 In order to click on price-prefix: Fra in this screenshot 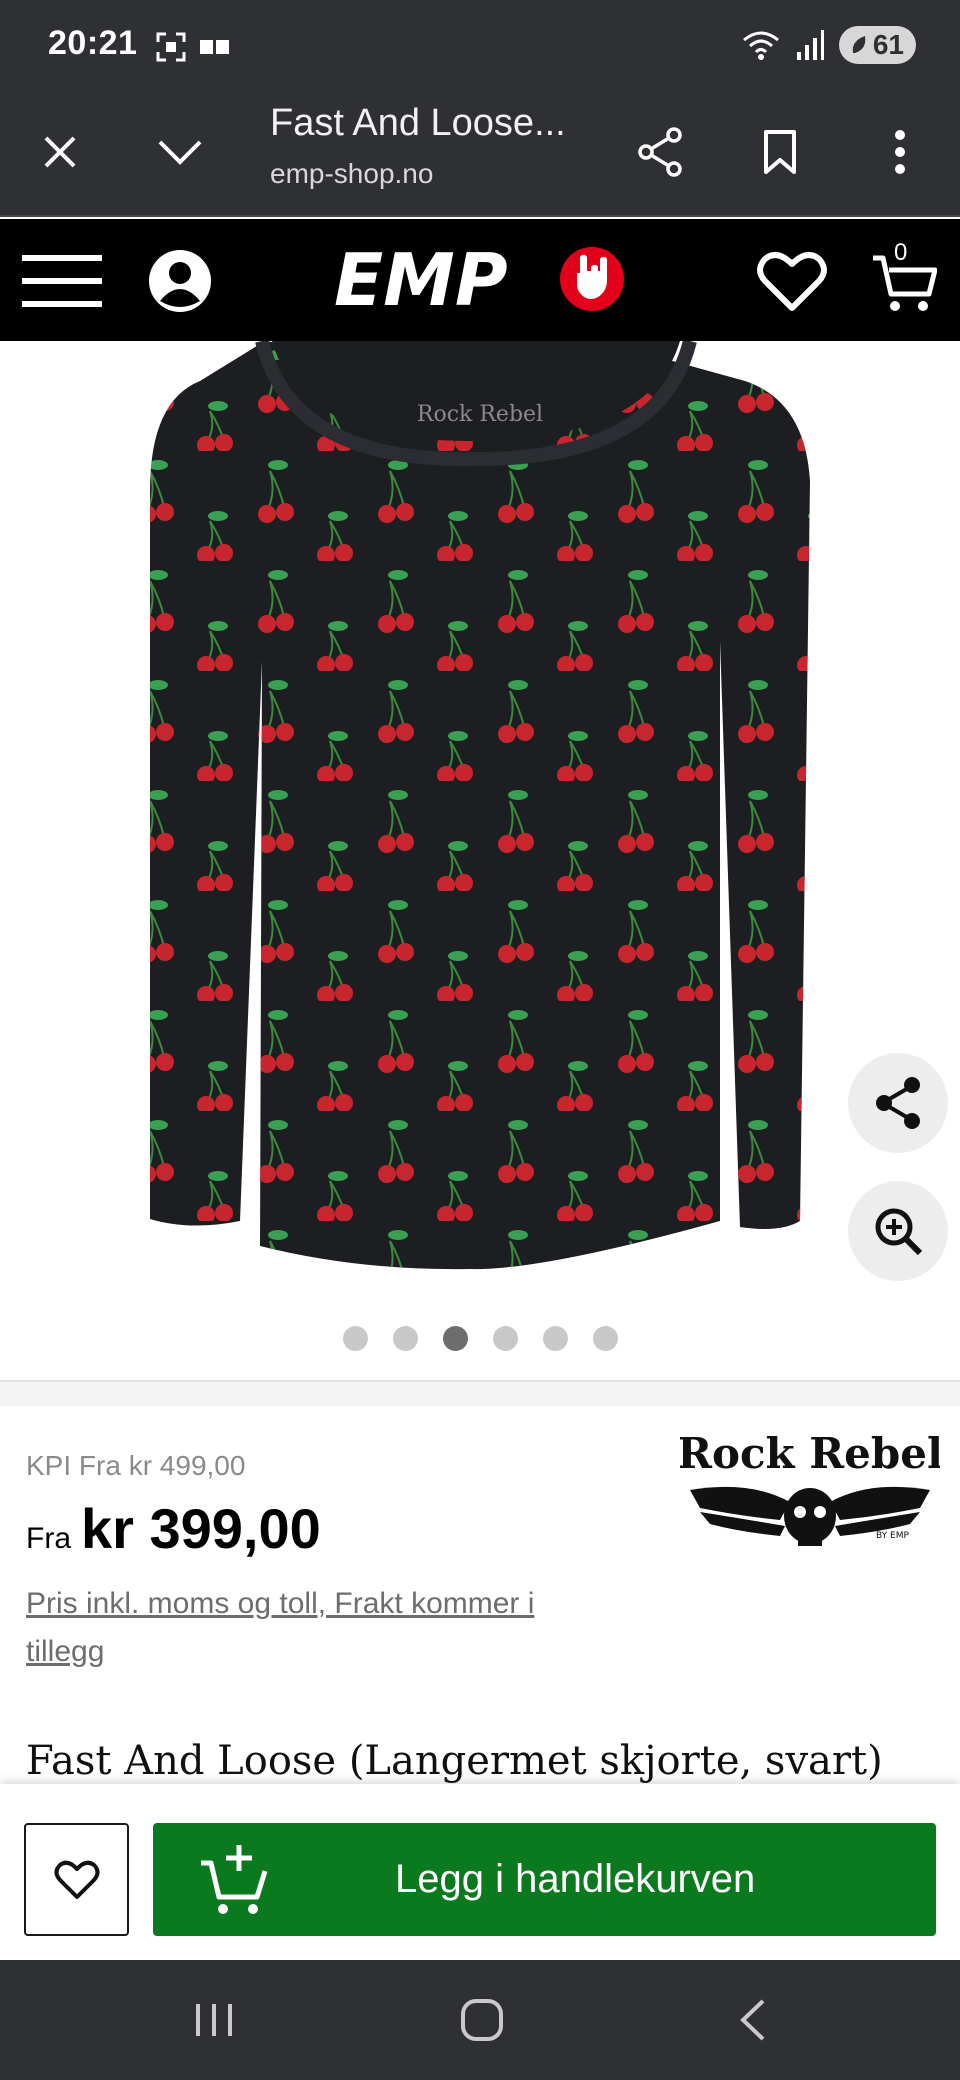, I will do `click(48, 1538)`.